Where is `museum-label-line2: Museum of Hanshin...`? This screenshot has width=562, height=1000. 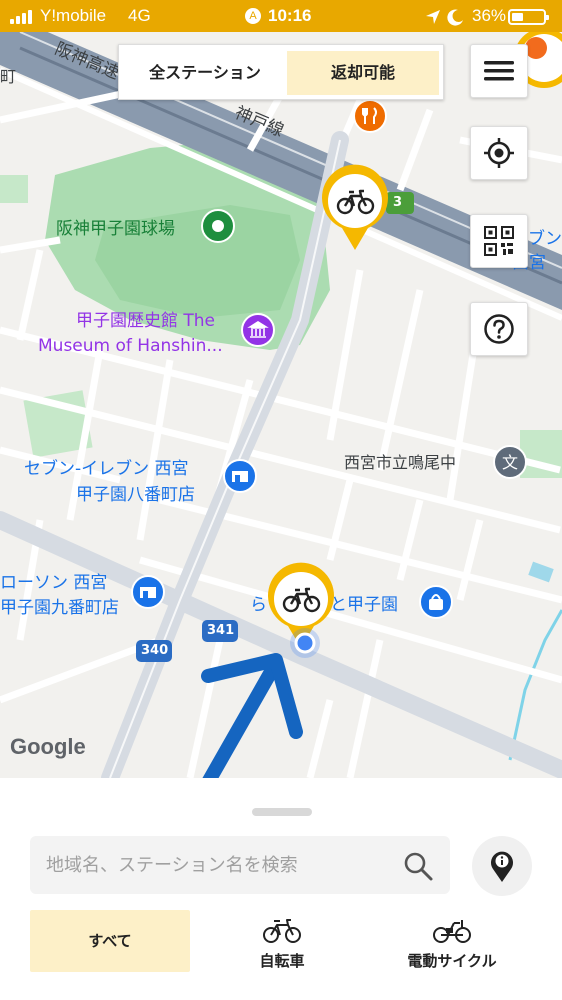 museum-label-line2: Museum of Hanshin... is located at coordinates (130, 346).